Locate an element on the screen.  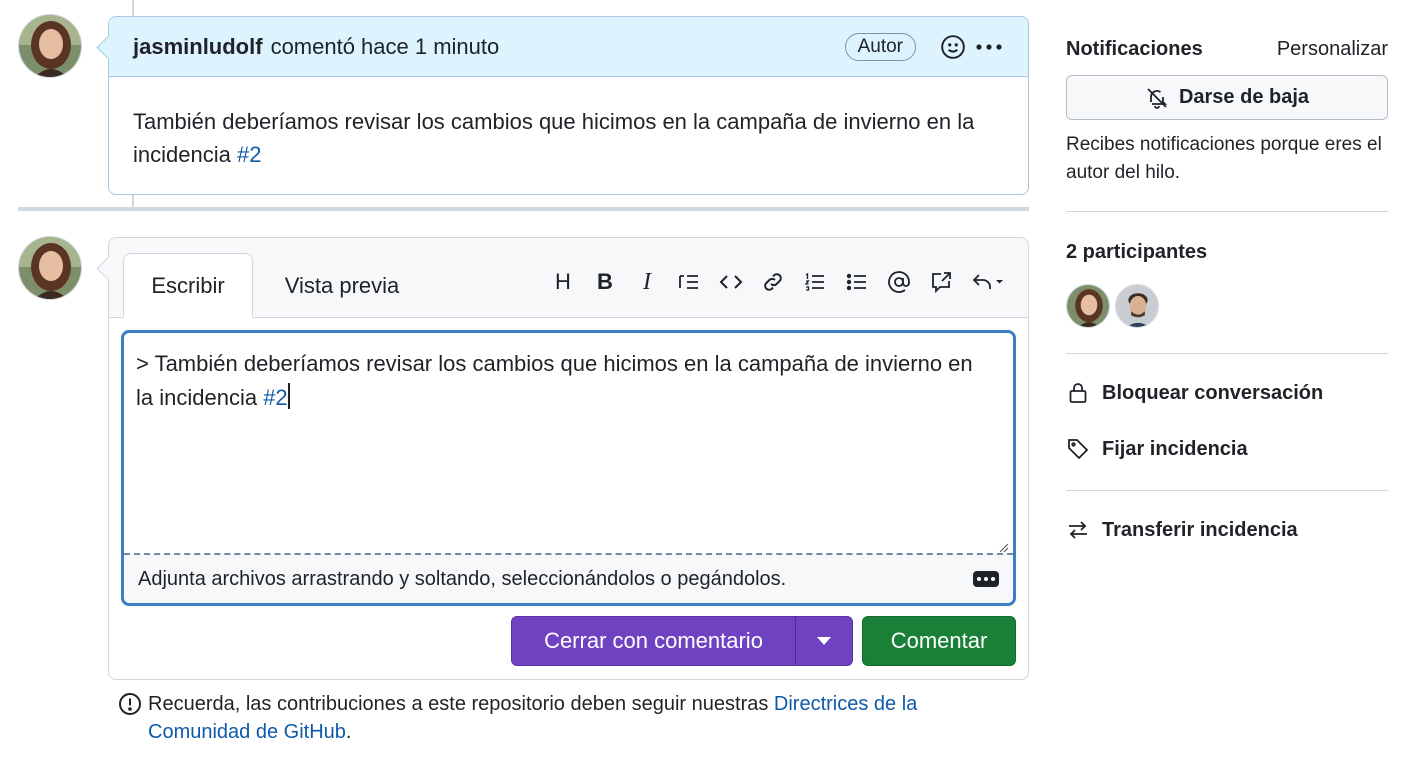
unsubscribe-button: Darse de baja is located at coordinates (1227, 97).